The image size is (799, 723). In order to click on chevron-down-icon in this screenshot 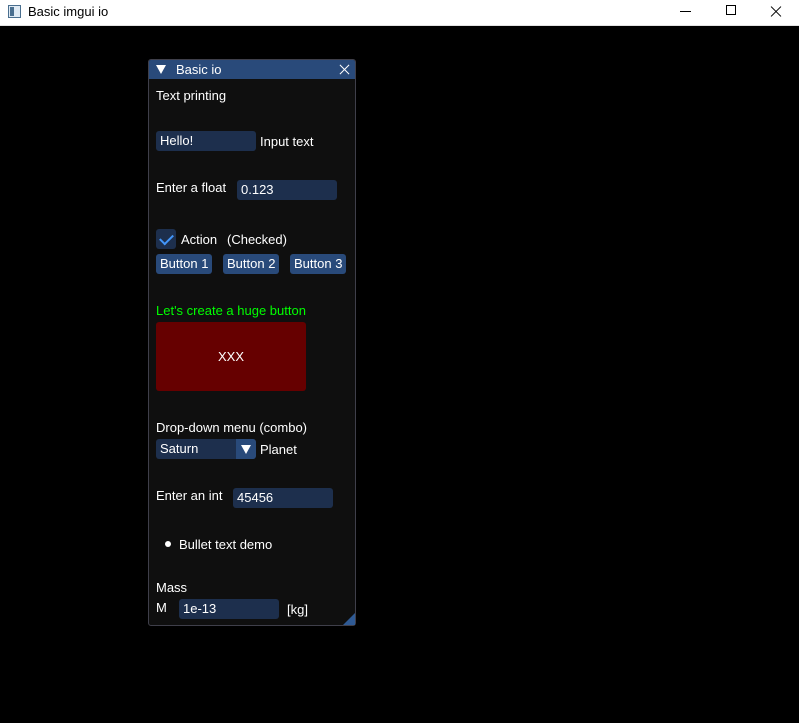, I will do `click(246, 449)`.